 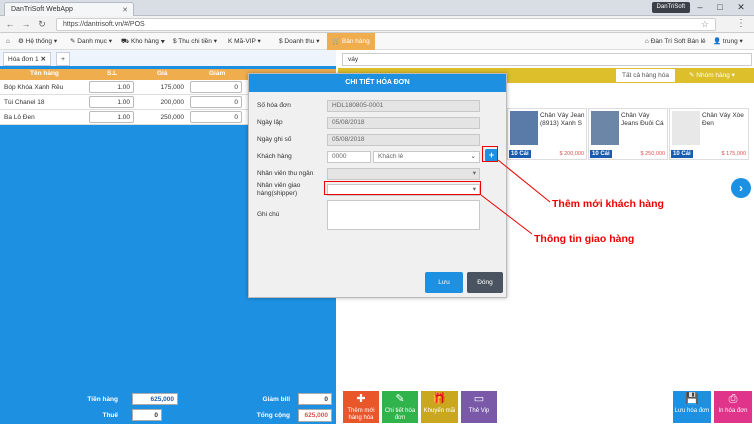 What do you see at coordinates (10, 24) in the screenshot?
I see `back-icon: ←` at bounding box center [10, 24].